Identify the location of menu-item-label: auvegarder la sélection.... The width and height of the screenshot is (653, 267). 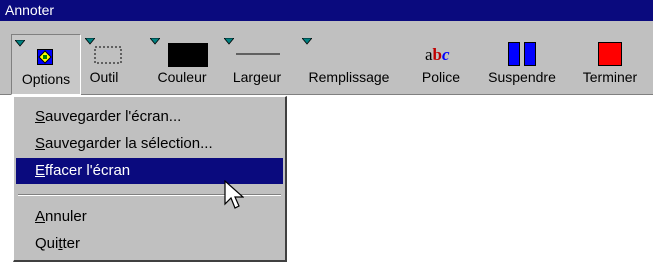
(129, 143).